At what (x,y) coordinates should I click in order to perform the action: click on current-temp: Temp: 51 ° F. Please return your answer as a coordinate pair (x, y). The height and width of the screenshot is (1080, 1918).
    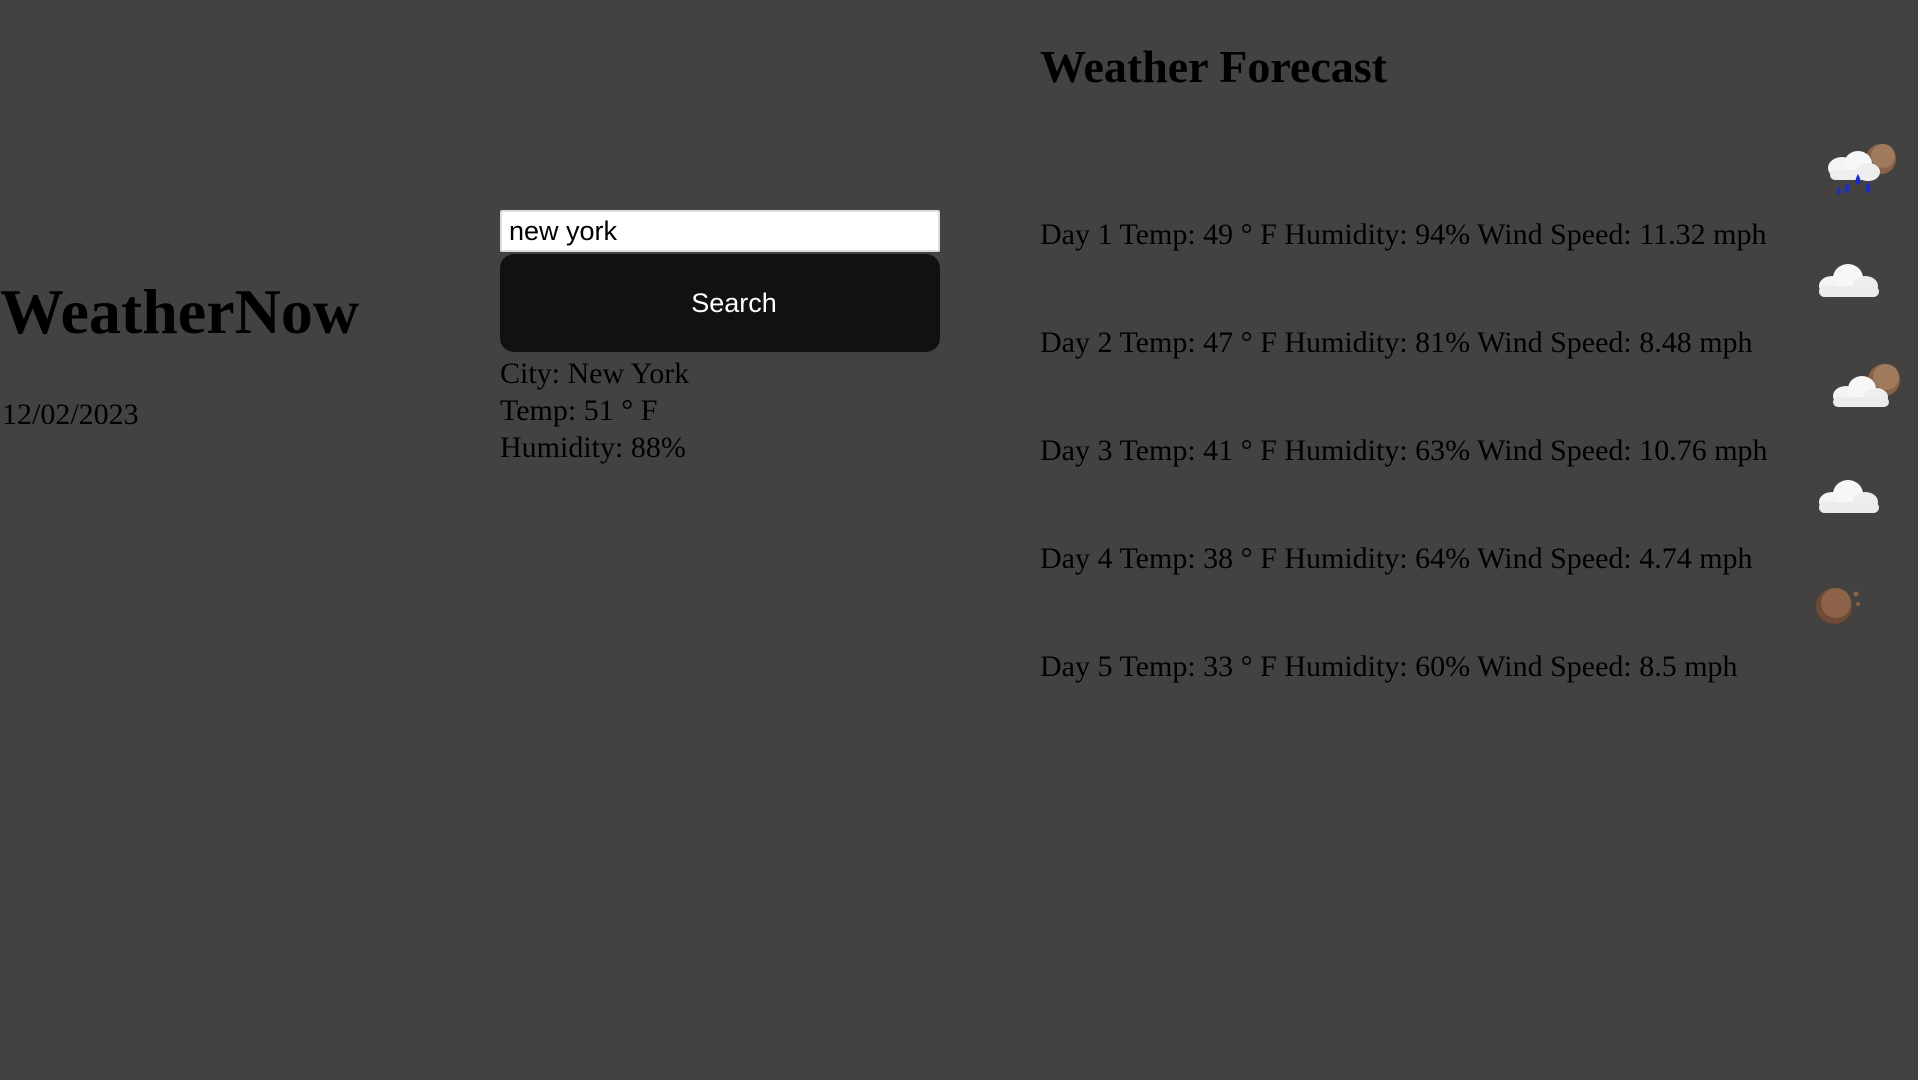
    Looking at the image, I should click on (579, 410).